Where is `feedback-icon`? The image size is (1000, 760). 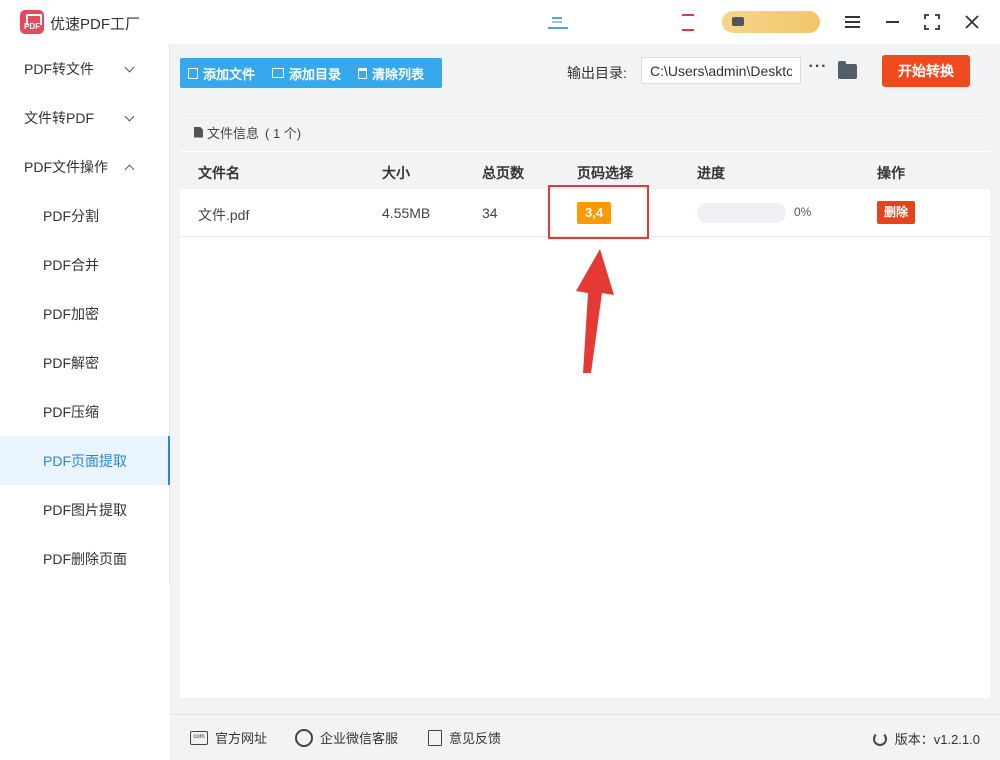
feedback-icon is located at coordinates (435, 737).